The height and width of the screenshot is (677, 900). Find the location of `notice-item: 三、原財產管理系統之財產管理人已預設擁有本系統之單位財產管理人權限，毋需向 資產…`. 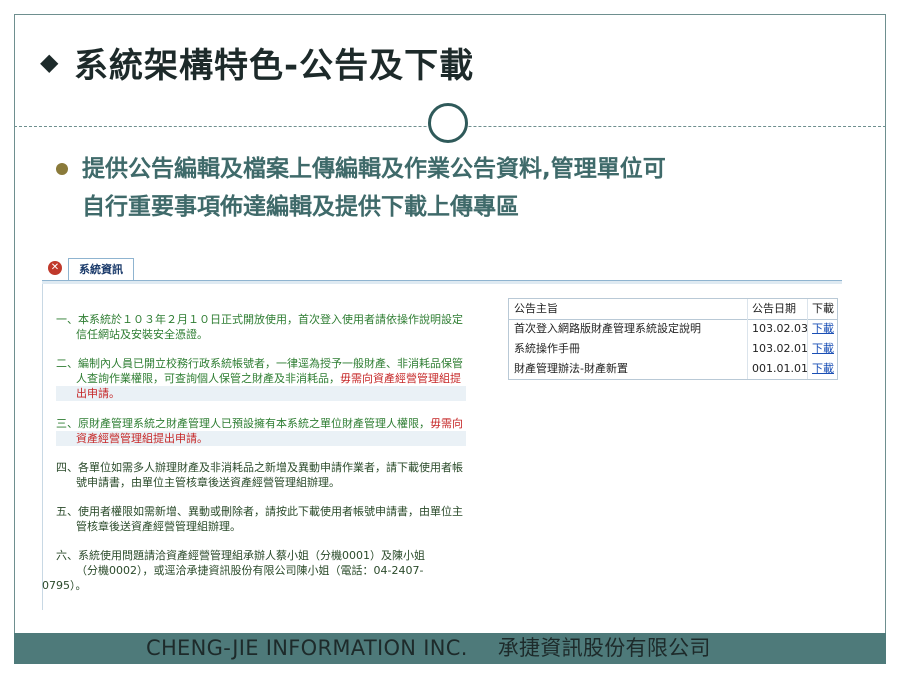

notice-item: 三、原財產管理系統之財產管理人已預設擁有本系統之單位財產管理人權限，毋需向 資產… is located at coordinates (261, 431).